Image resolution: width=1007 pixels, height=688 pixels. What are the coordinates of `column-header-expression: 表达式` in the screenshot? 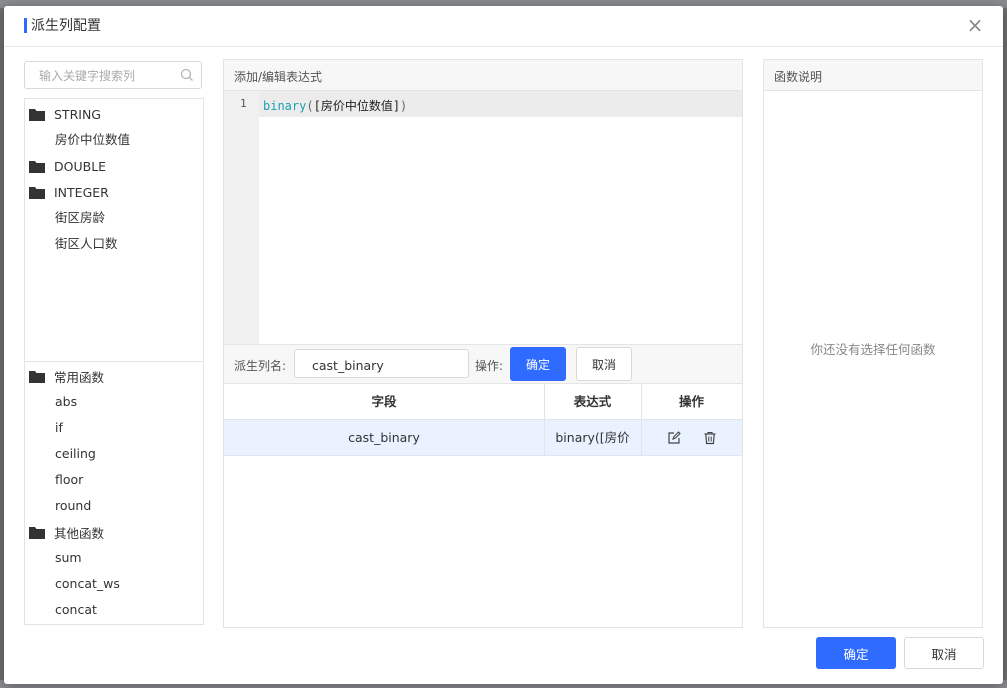 It's located at (592, 401).